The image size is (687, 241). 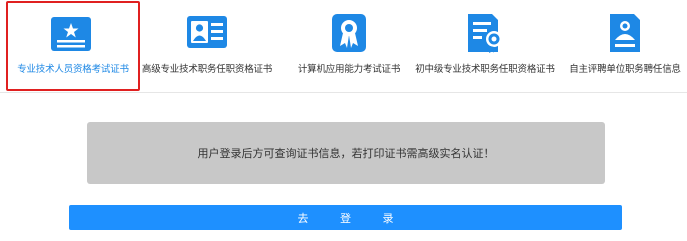 What do you see at coordinates (349, 69) in the screenshot?
I see `tab-label: 计算机应用能力考试证书` at bounding box center [349, 69].